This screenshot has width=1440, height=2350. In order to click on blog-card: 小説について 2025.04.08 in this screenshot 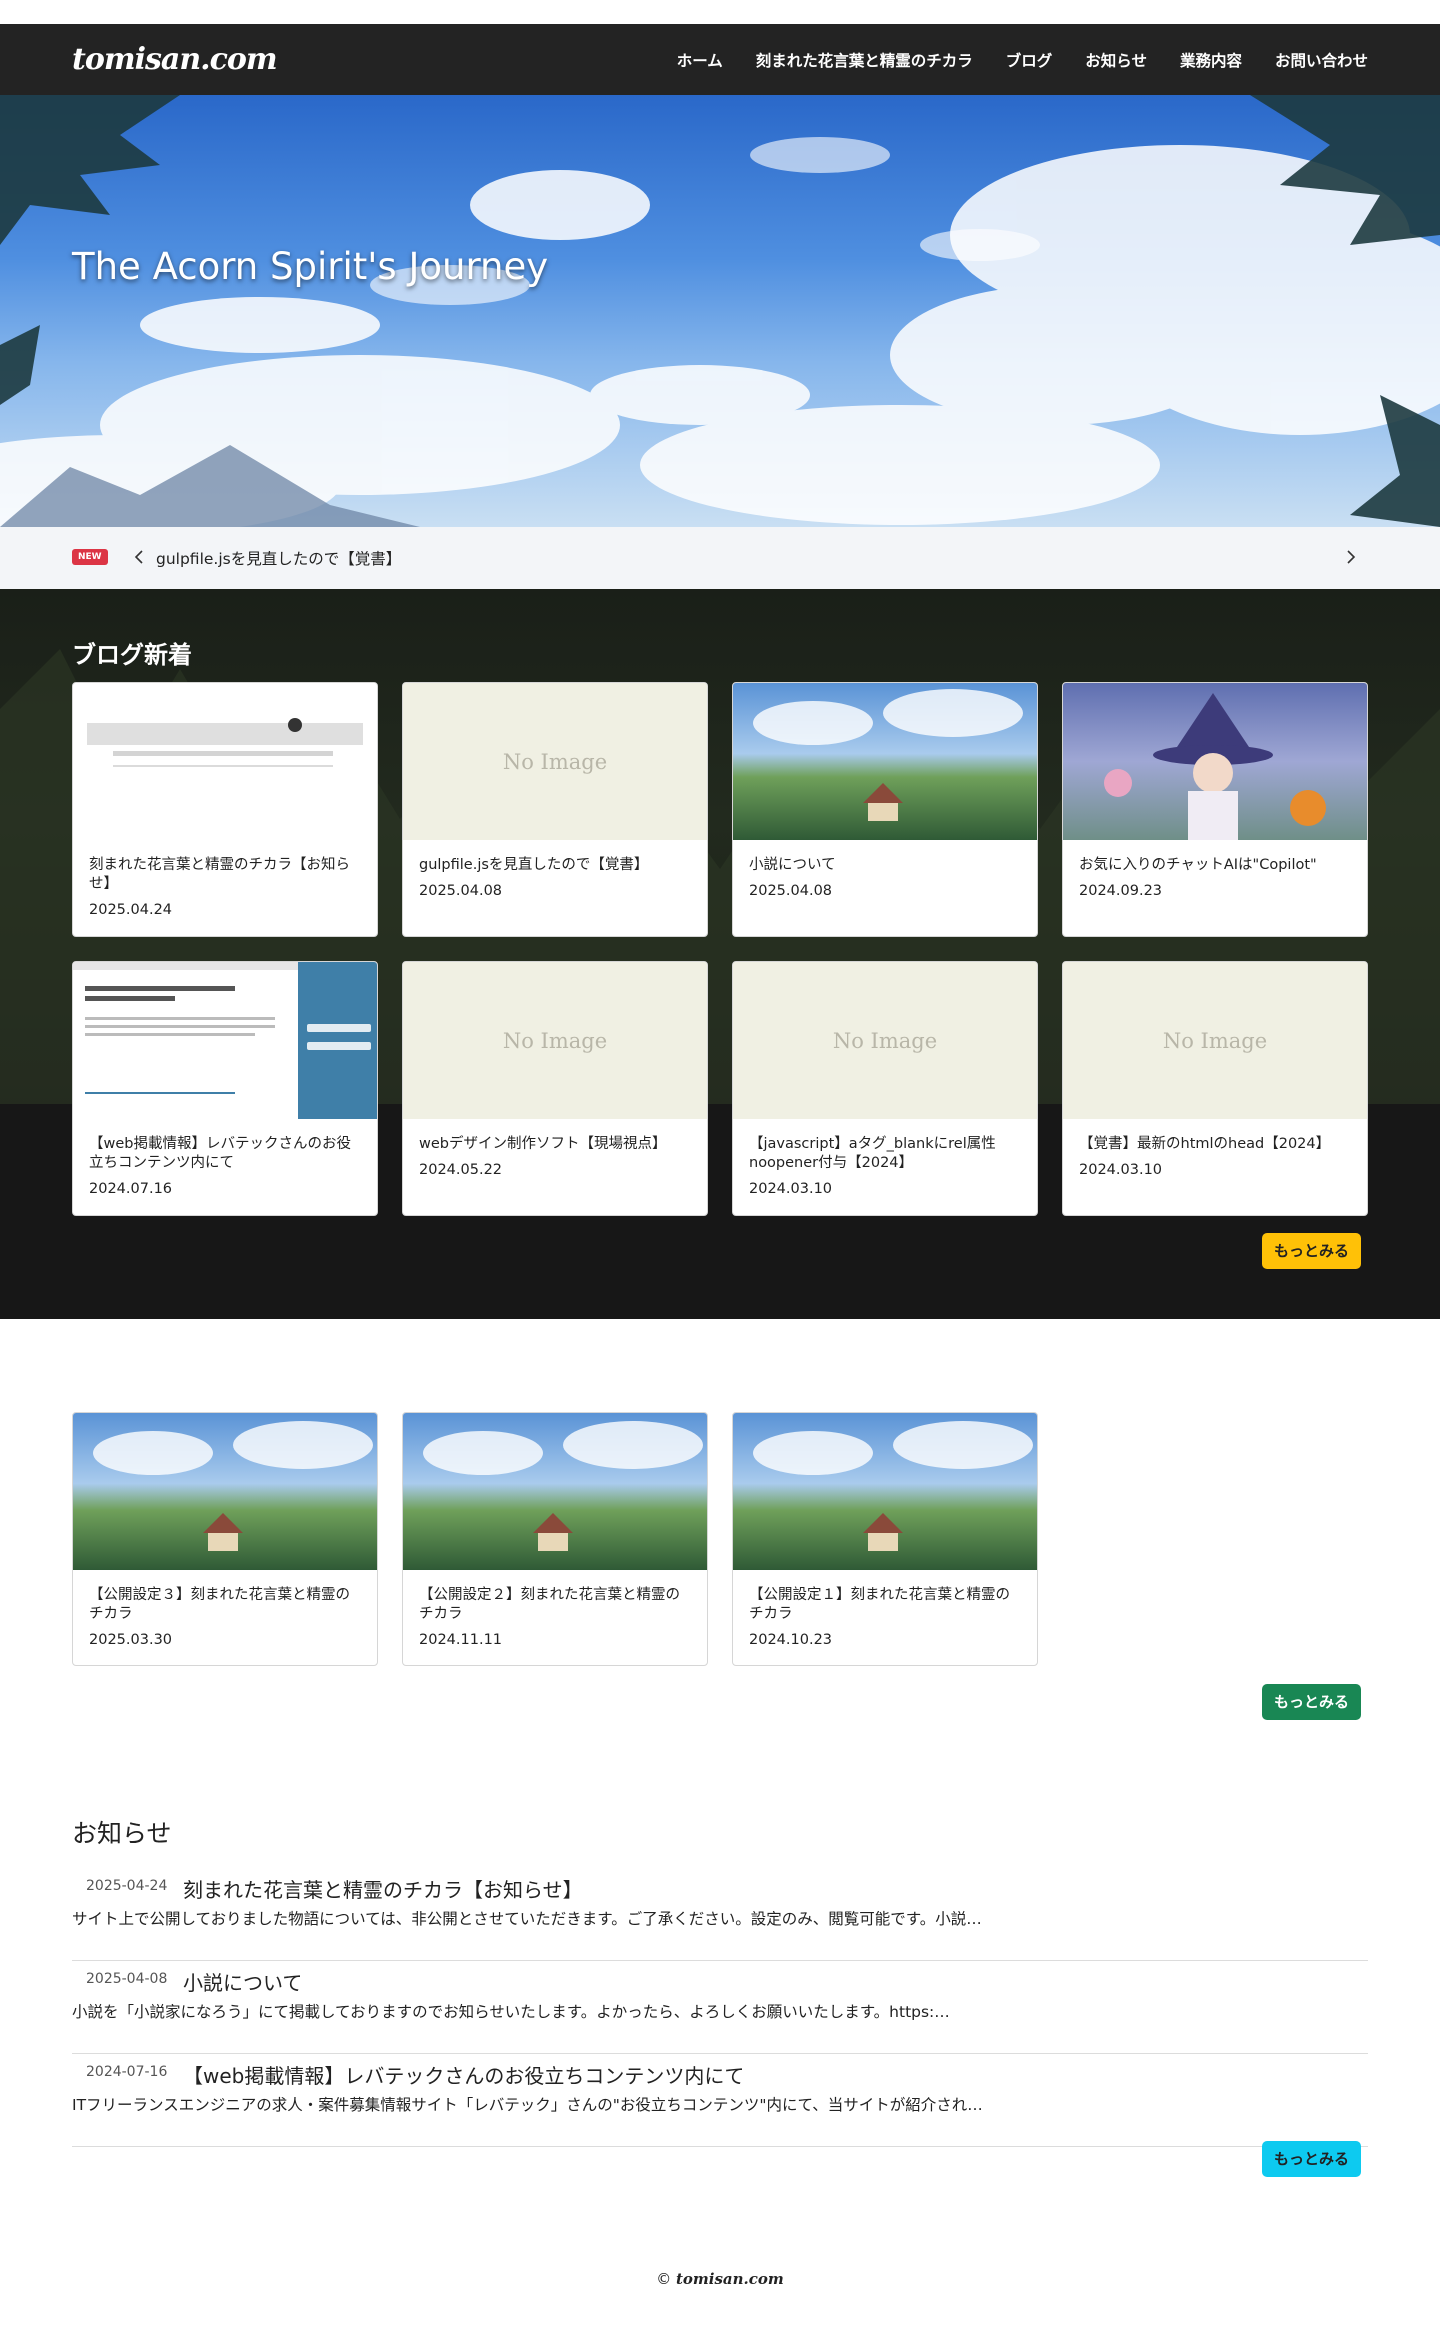, I will do `click(885, 809)`.